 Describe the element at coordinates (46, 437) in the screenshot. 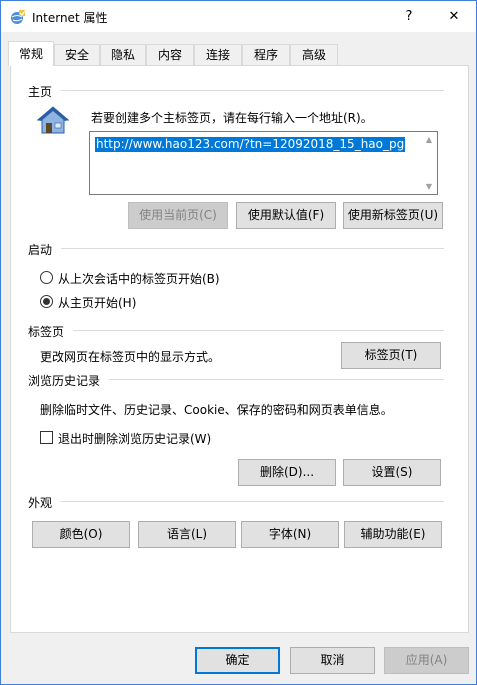

I see `delete-on-exit-checkbox` at that location.